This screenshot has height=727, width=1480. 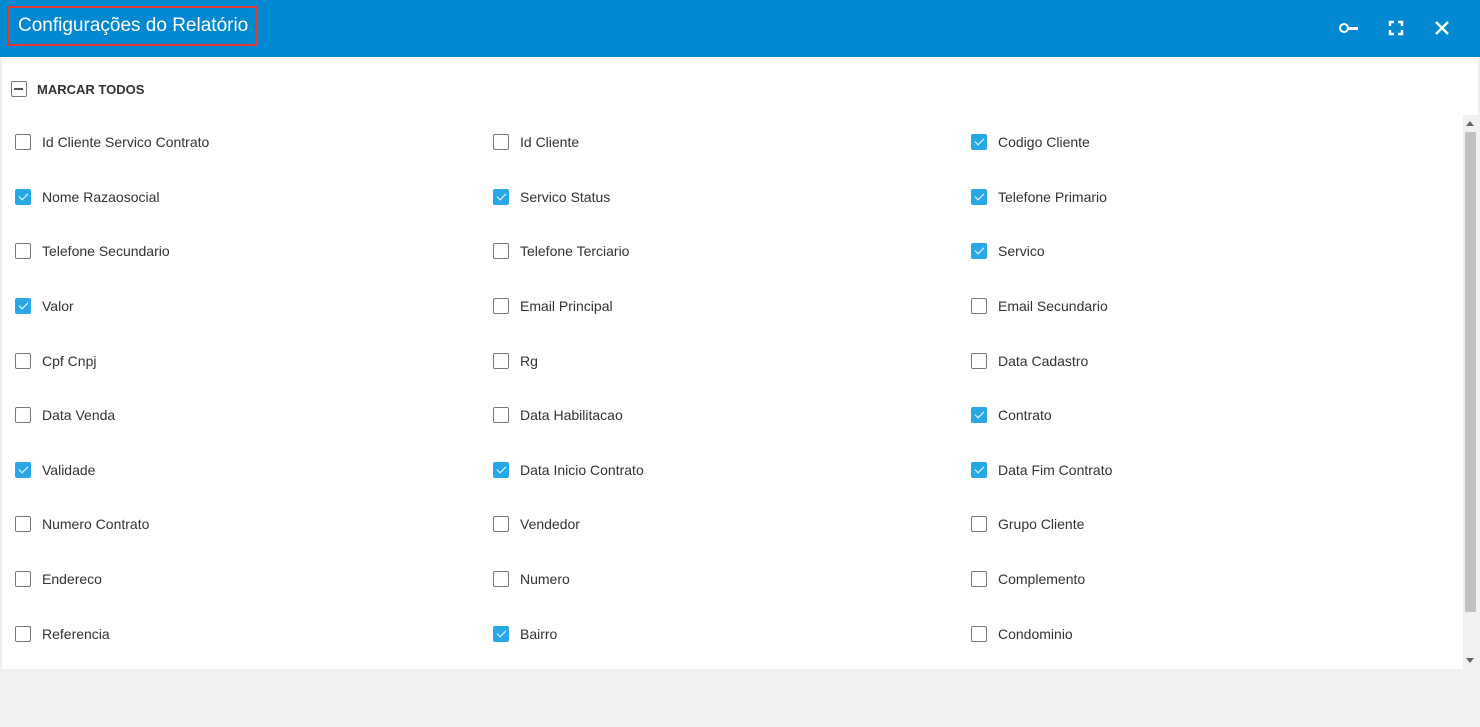 What do you see at coordinates (241, 470) in the screenshot?
I see `field-checkbox-item: Validade` at bounding box center [241, 470].